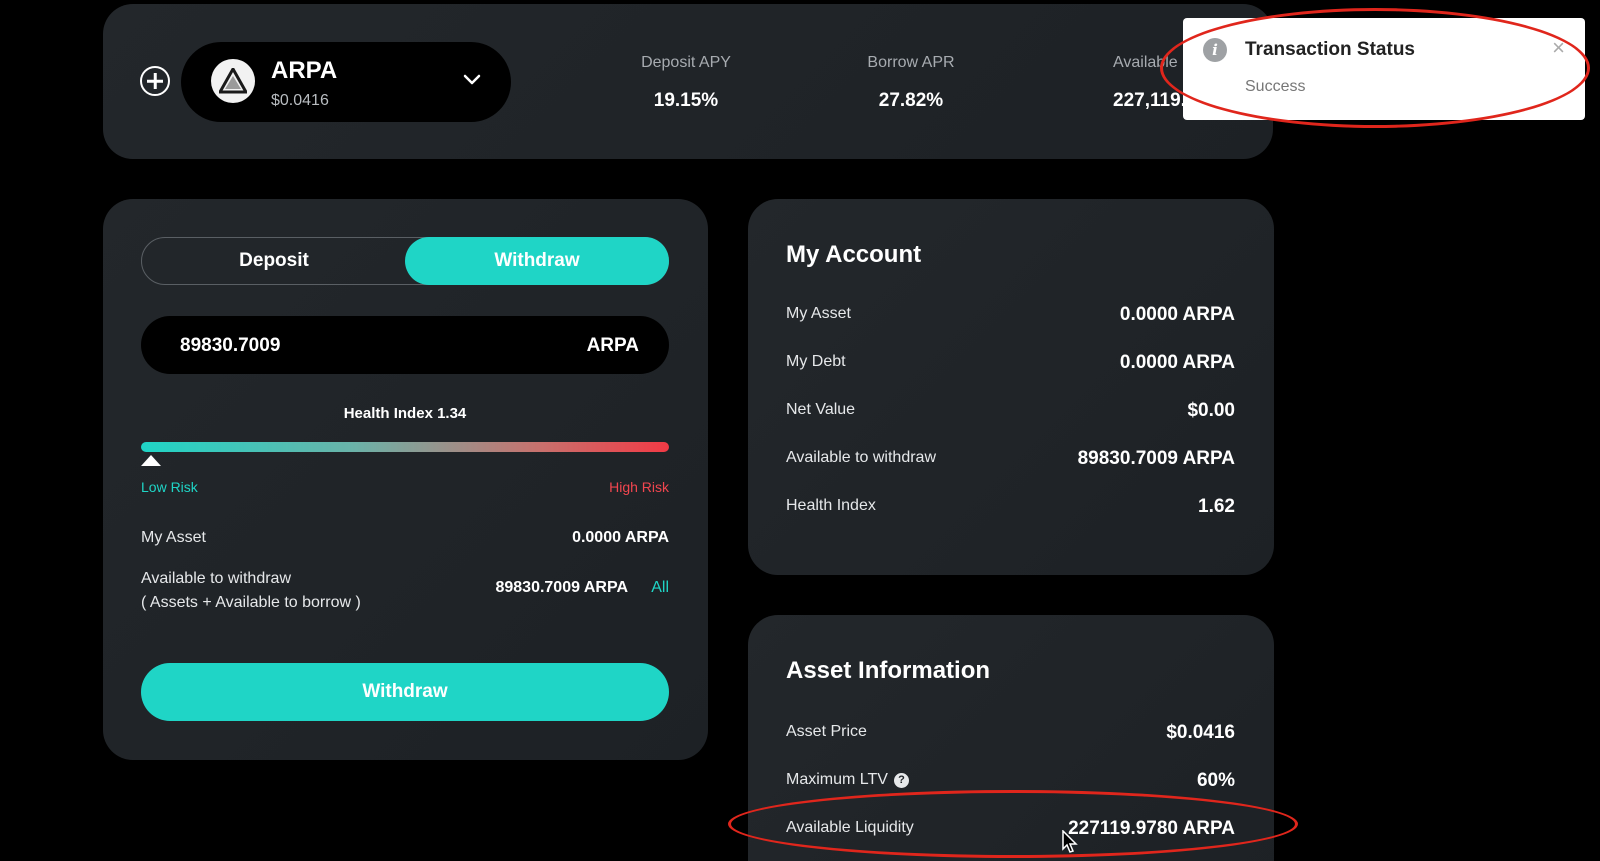 This screenshot has height=861, width=1600. I want to click on close-icon: ×, so click(1558, 48).